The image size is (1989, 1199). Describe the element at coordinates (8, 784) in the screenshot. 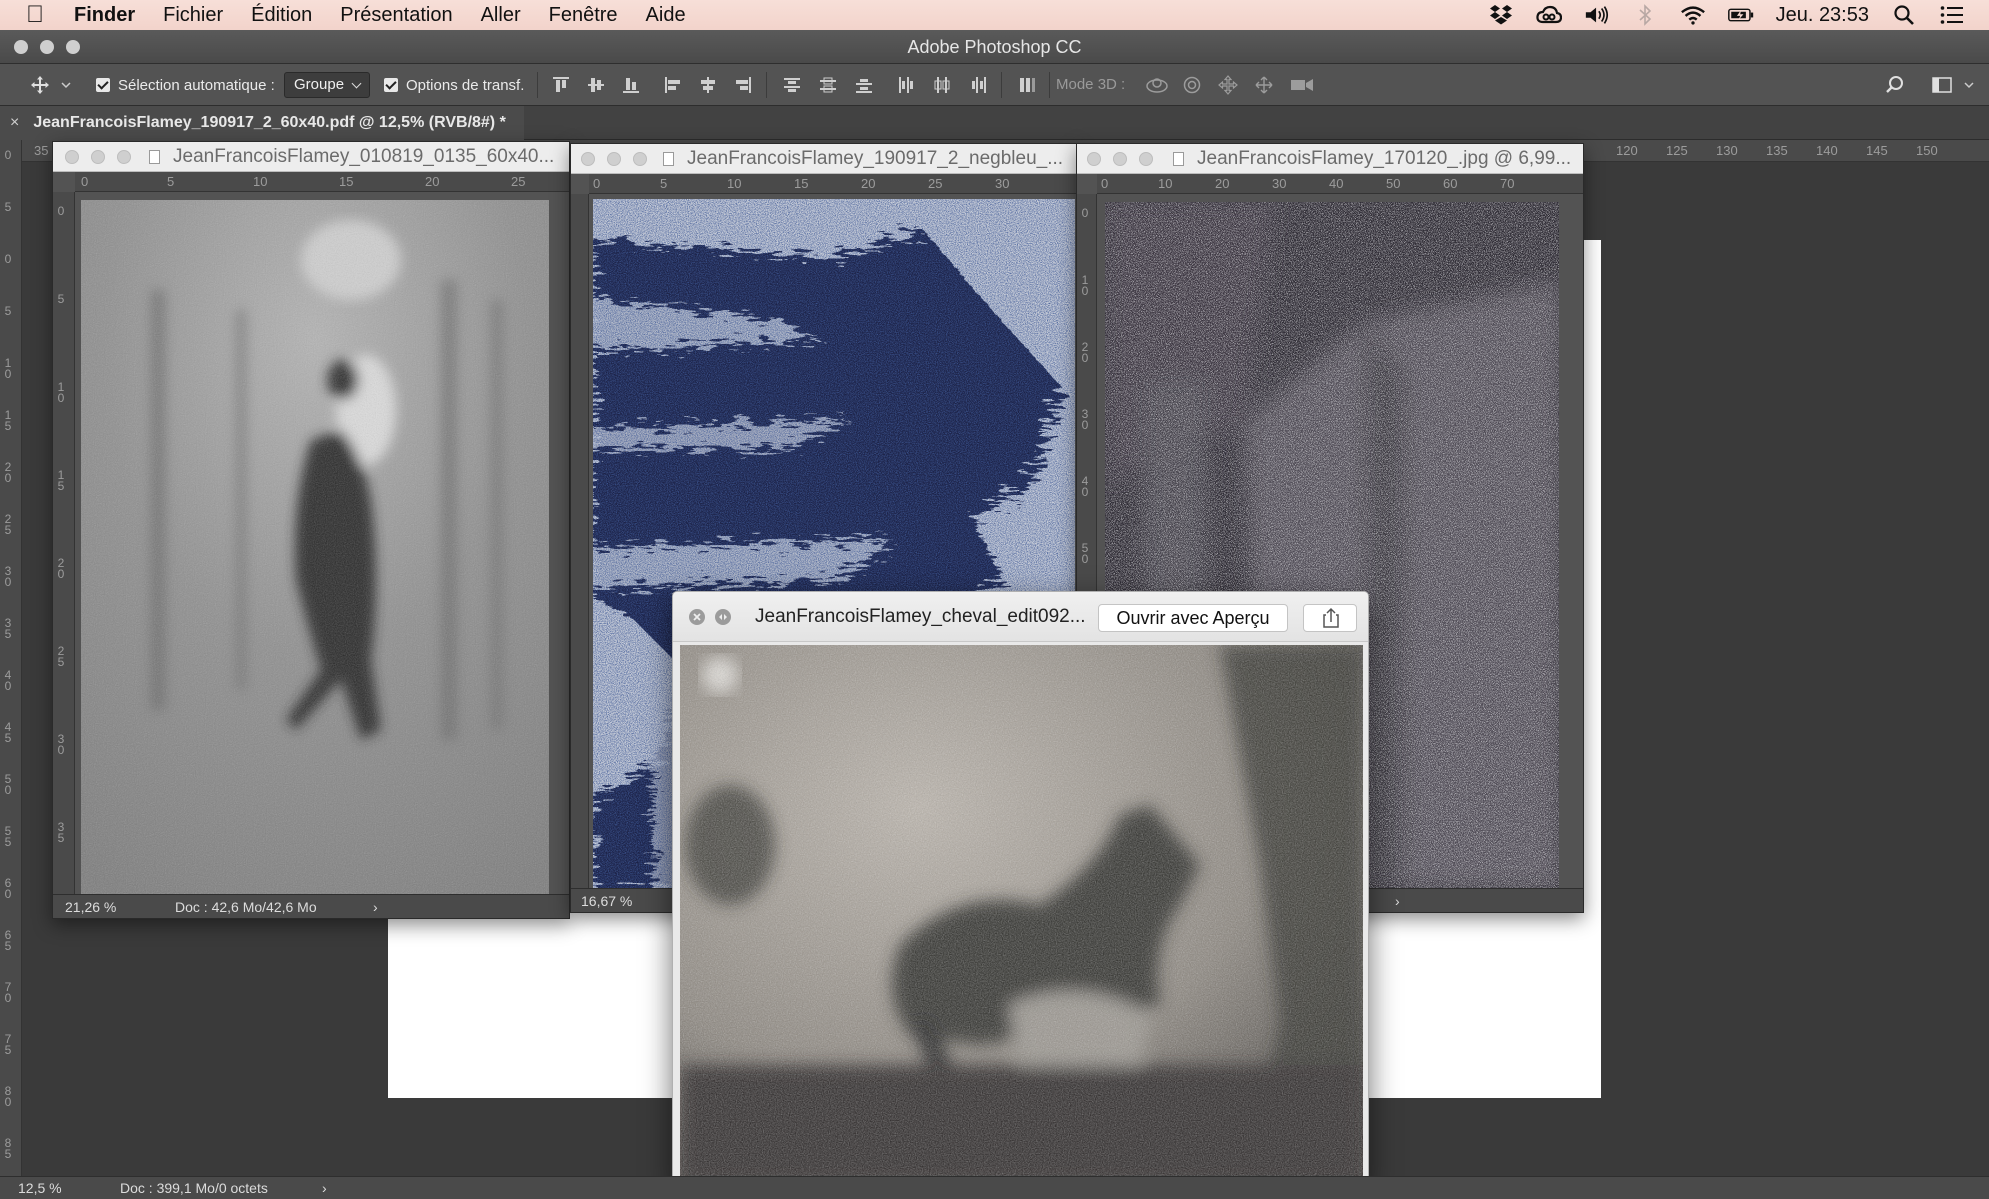

I see `ruler-label: 5 0` at that location.